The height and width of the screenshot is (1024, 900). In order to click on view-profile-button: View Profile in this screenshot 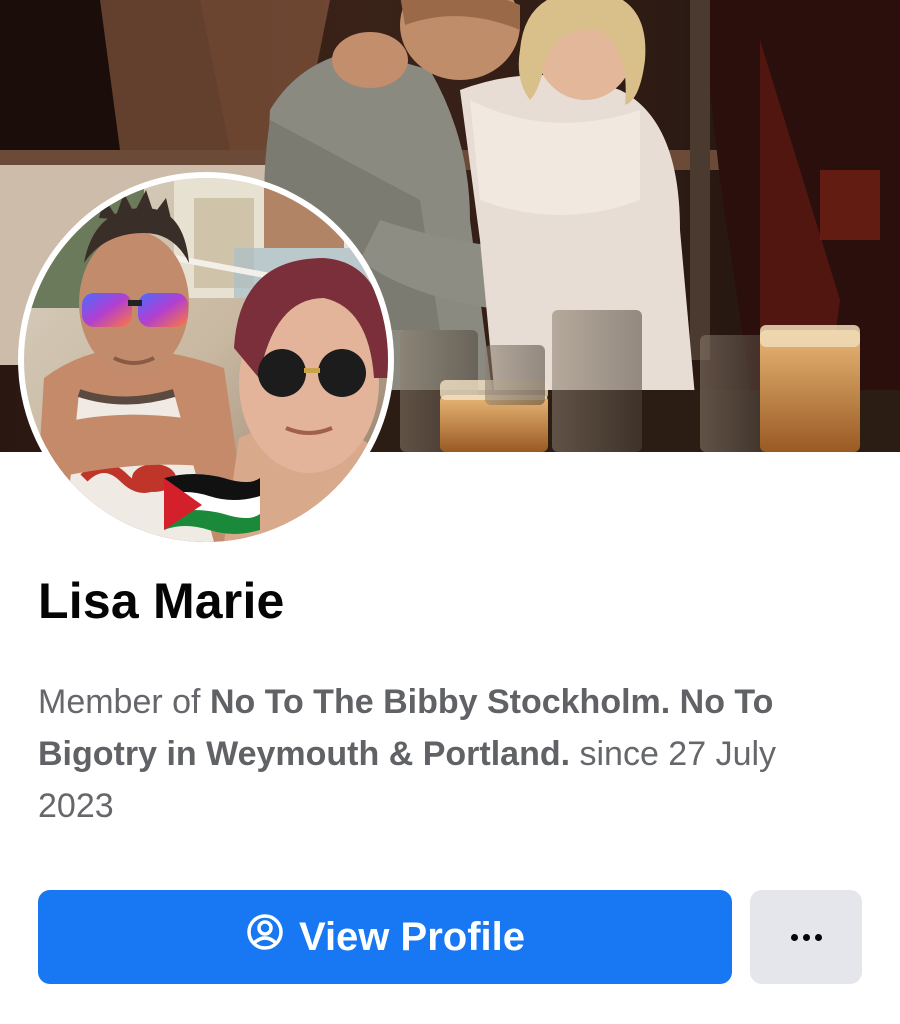, I will do `click(385, 937)`.